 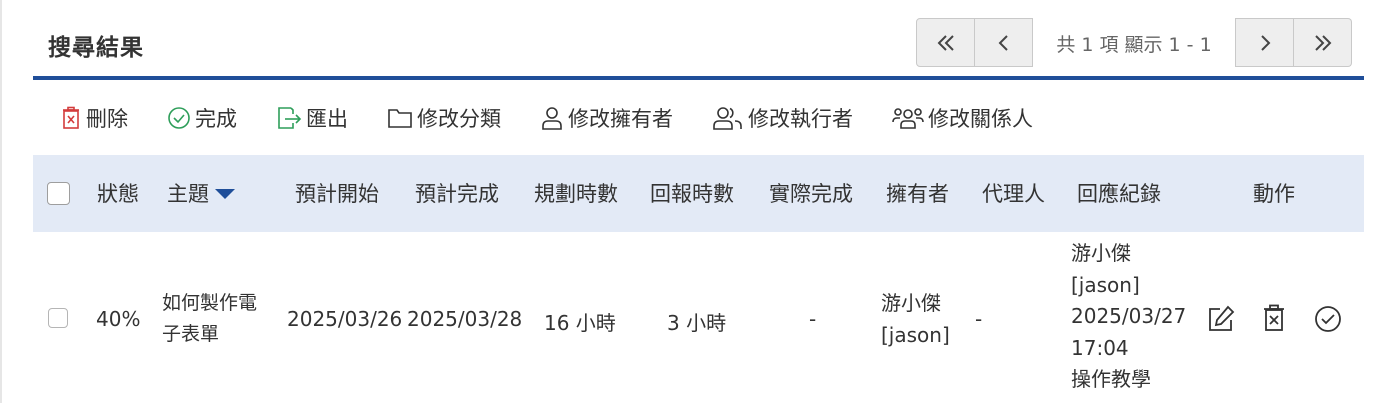 What do you see at coordinates (908, 118) in the screenshot?
I see `user-group-icon` at bounding box center [908, 118].